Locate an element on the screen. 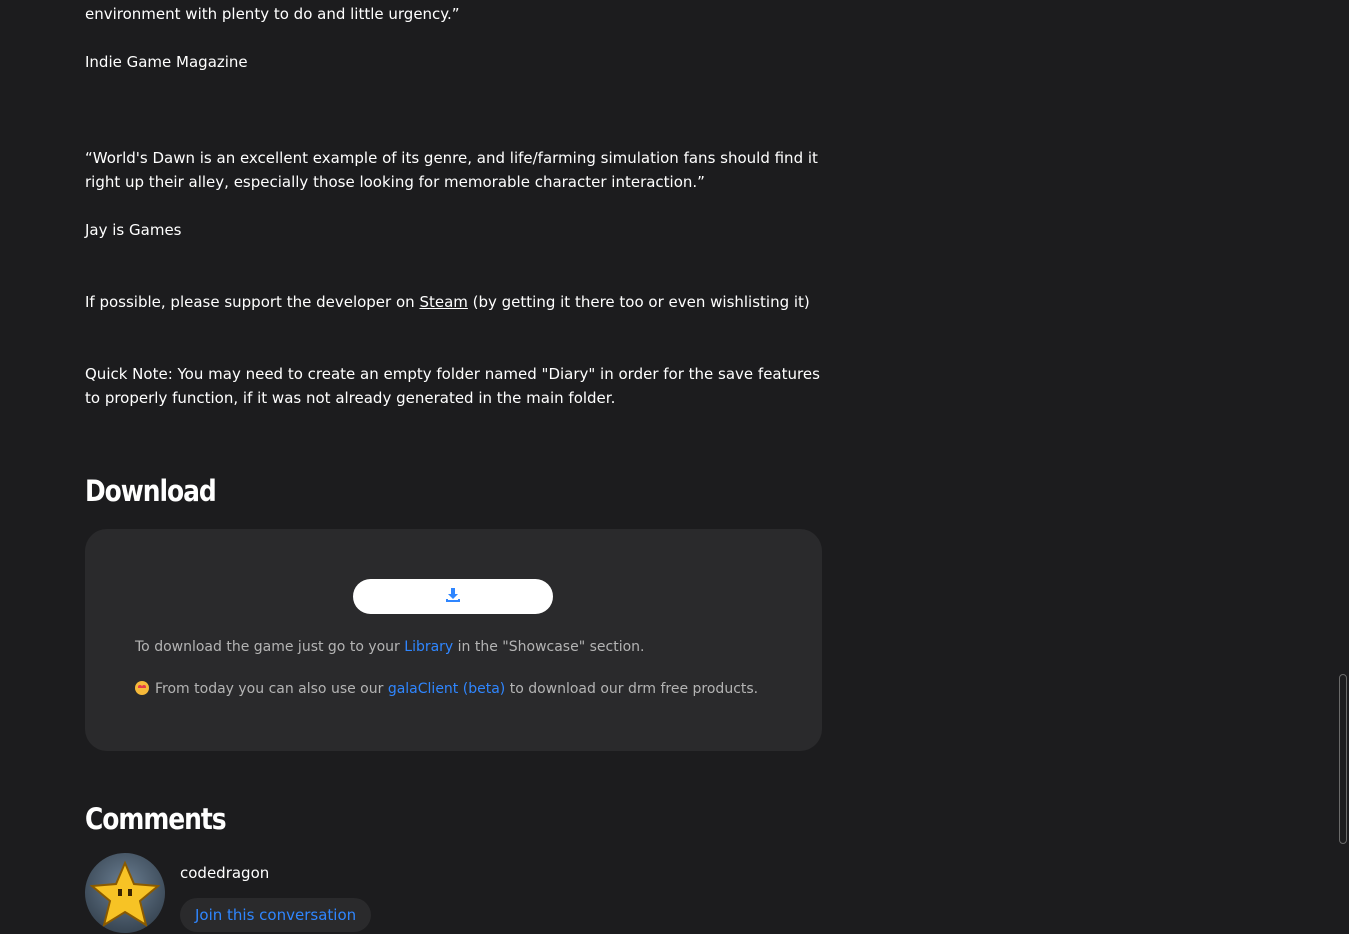 Image resolution: width=1349 pixels, height=934 pixels. comment-username: codedragon is located at coordinates (224, 873).